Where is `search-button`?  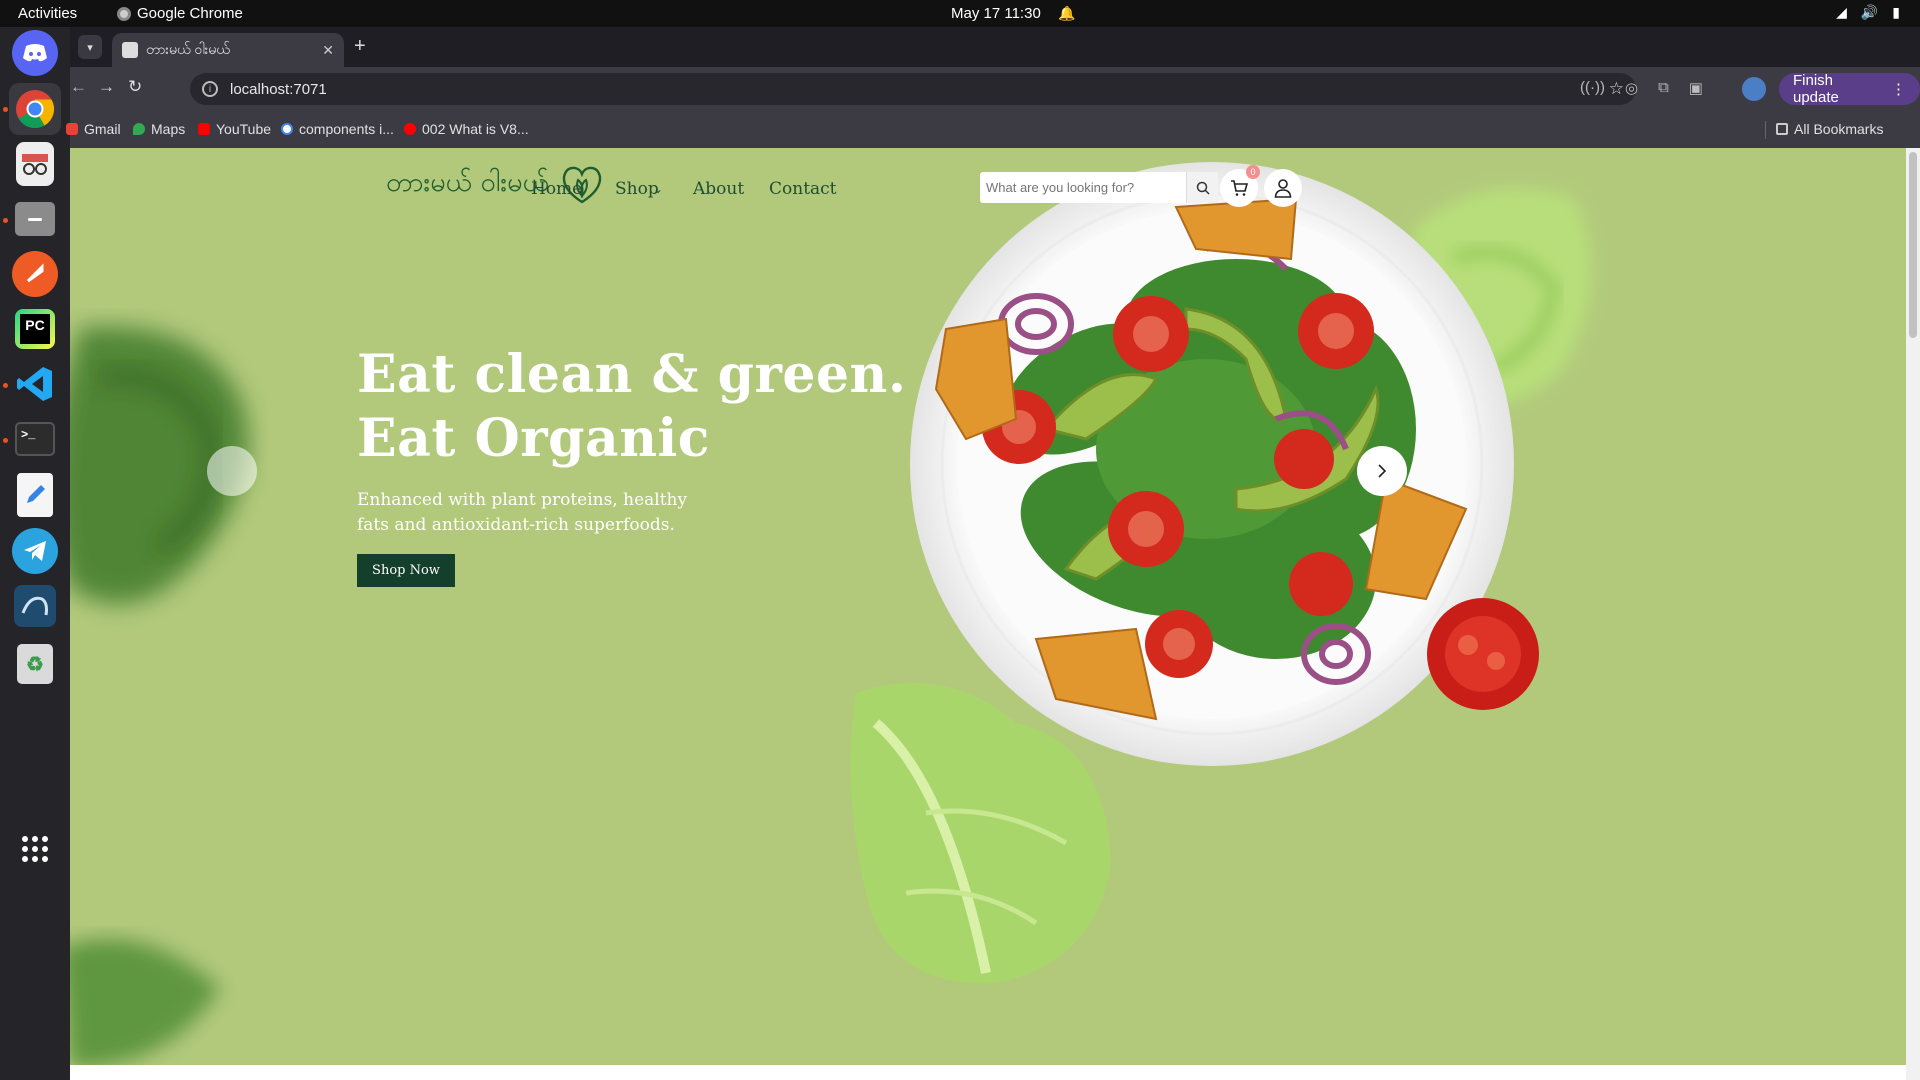
search-button is located at coordinates (1202, 187).